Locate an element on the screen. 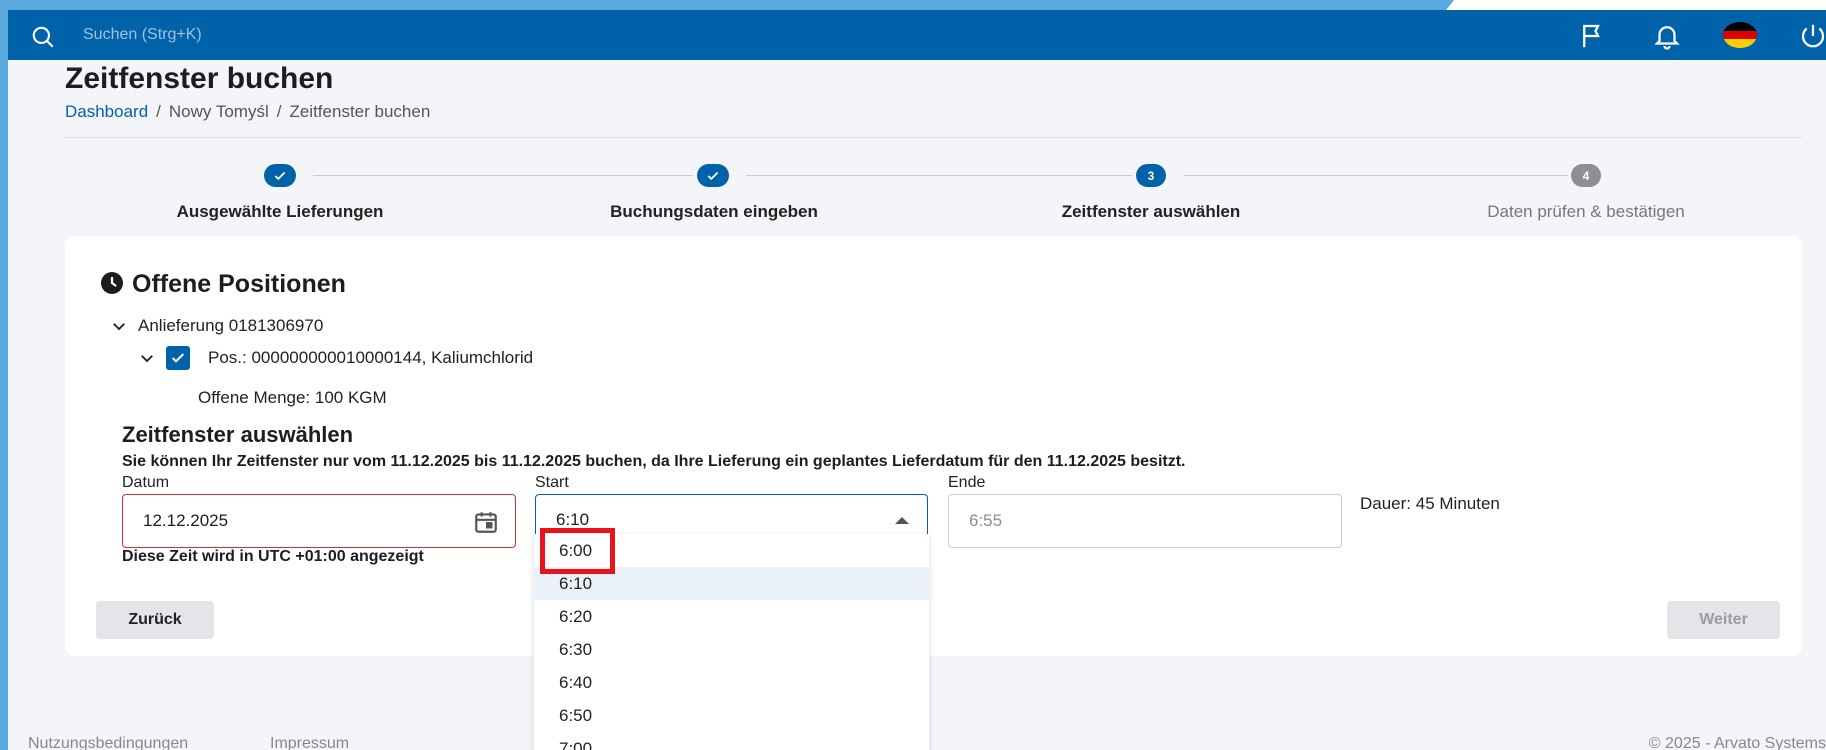 Image resolution: width=1826 pixels, height=750 pixels. breadcrumb-location: Nowy Tomyśl is located at coordinates (218, 111).